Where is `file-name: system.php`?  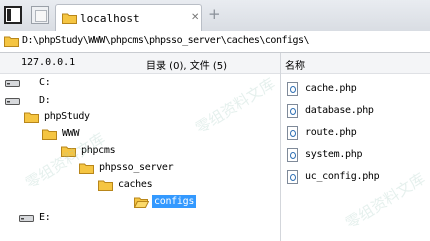 file-name: system.php is located at coordinates (334, 154).